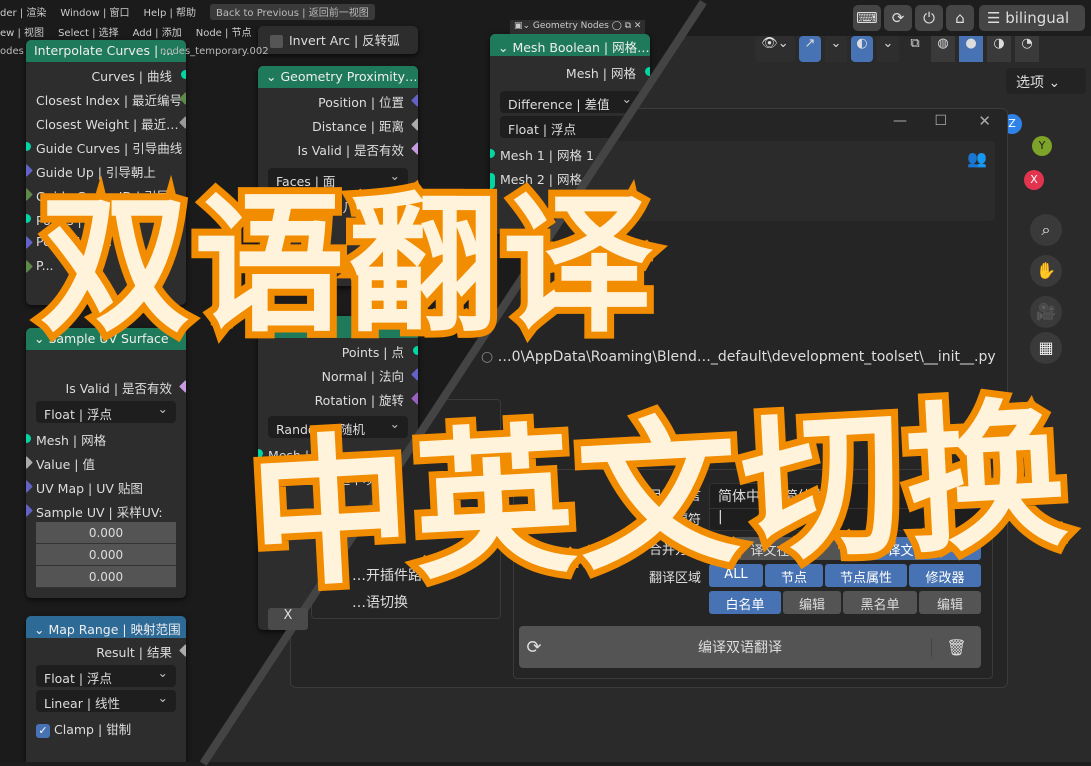  What do you see at coordinates (1046, 81) in the screenshot?
I see `options-dropdown: 选项 ⌄` at bounding box center [1046, 81].